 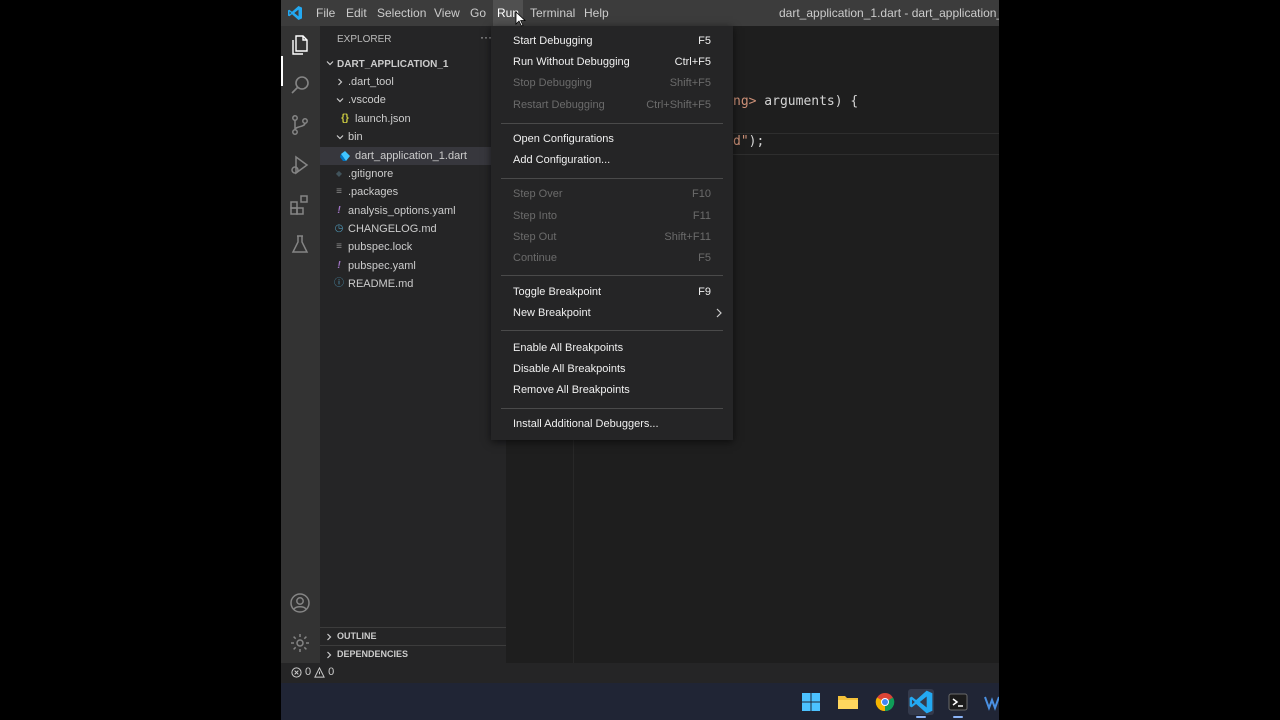 What do you see at coordinates (413, 174) in the screenshot?
I see `tree-item-gitignore: ◆ .gitignore` at bounding box center [413, 174].